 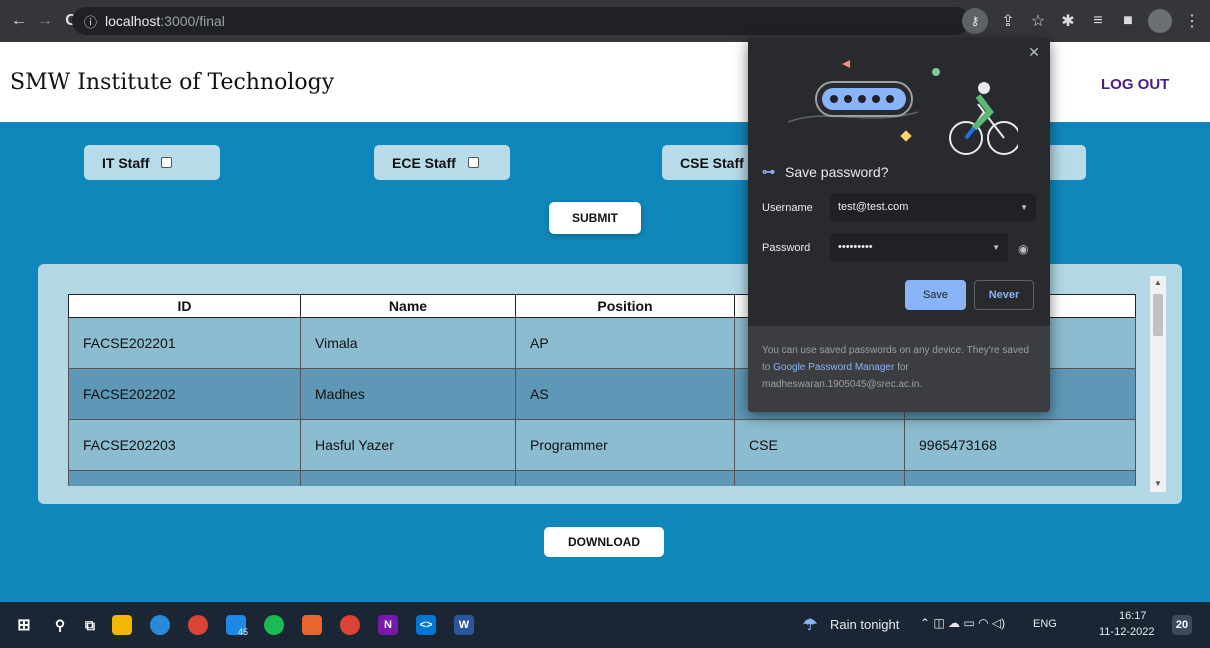 I want to click on ece-staff-checkbox, so click(x=473, y=162).